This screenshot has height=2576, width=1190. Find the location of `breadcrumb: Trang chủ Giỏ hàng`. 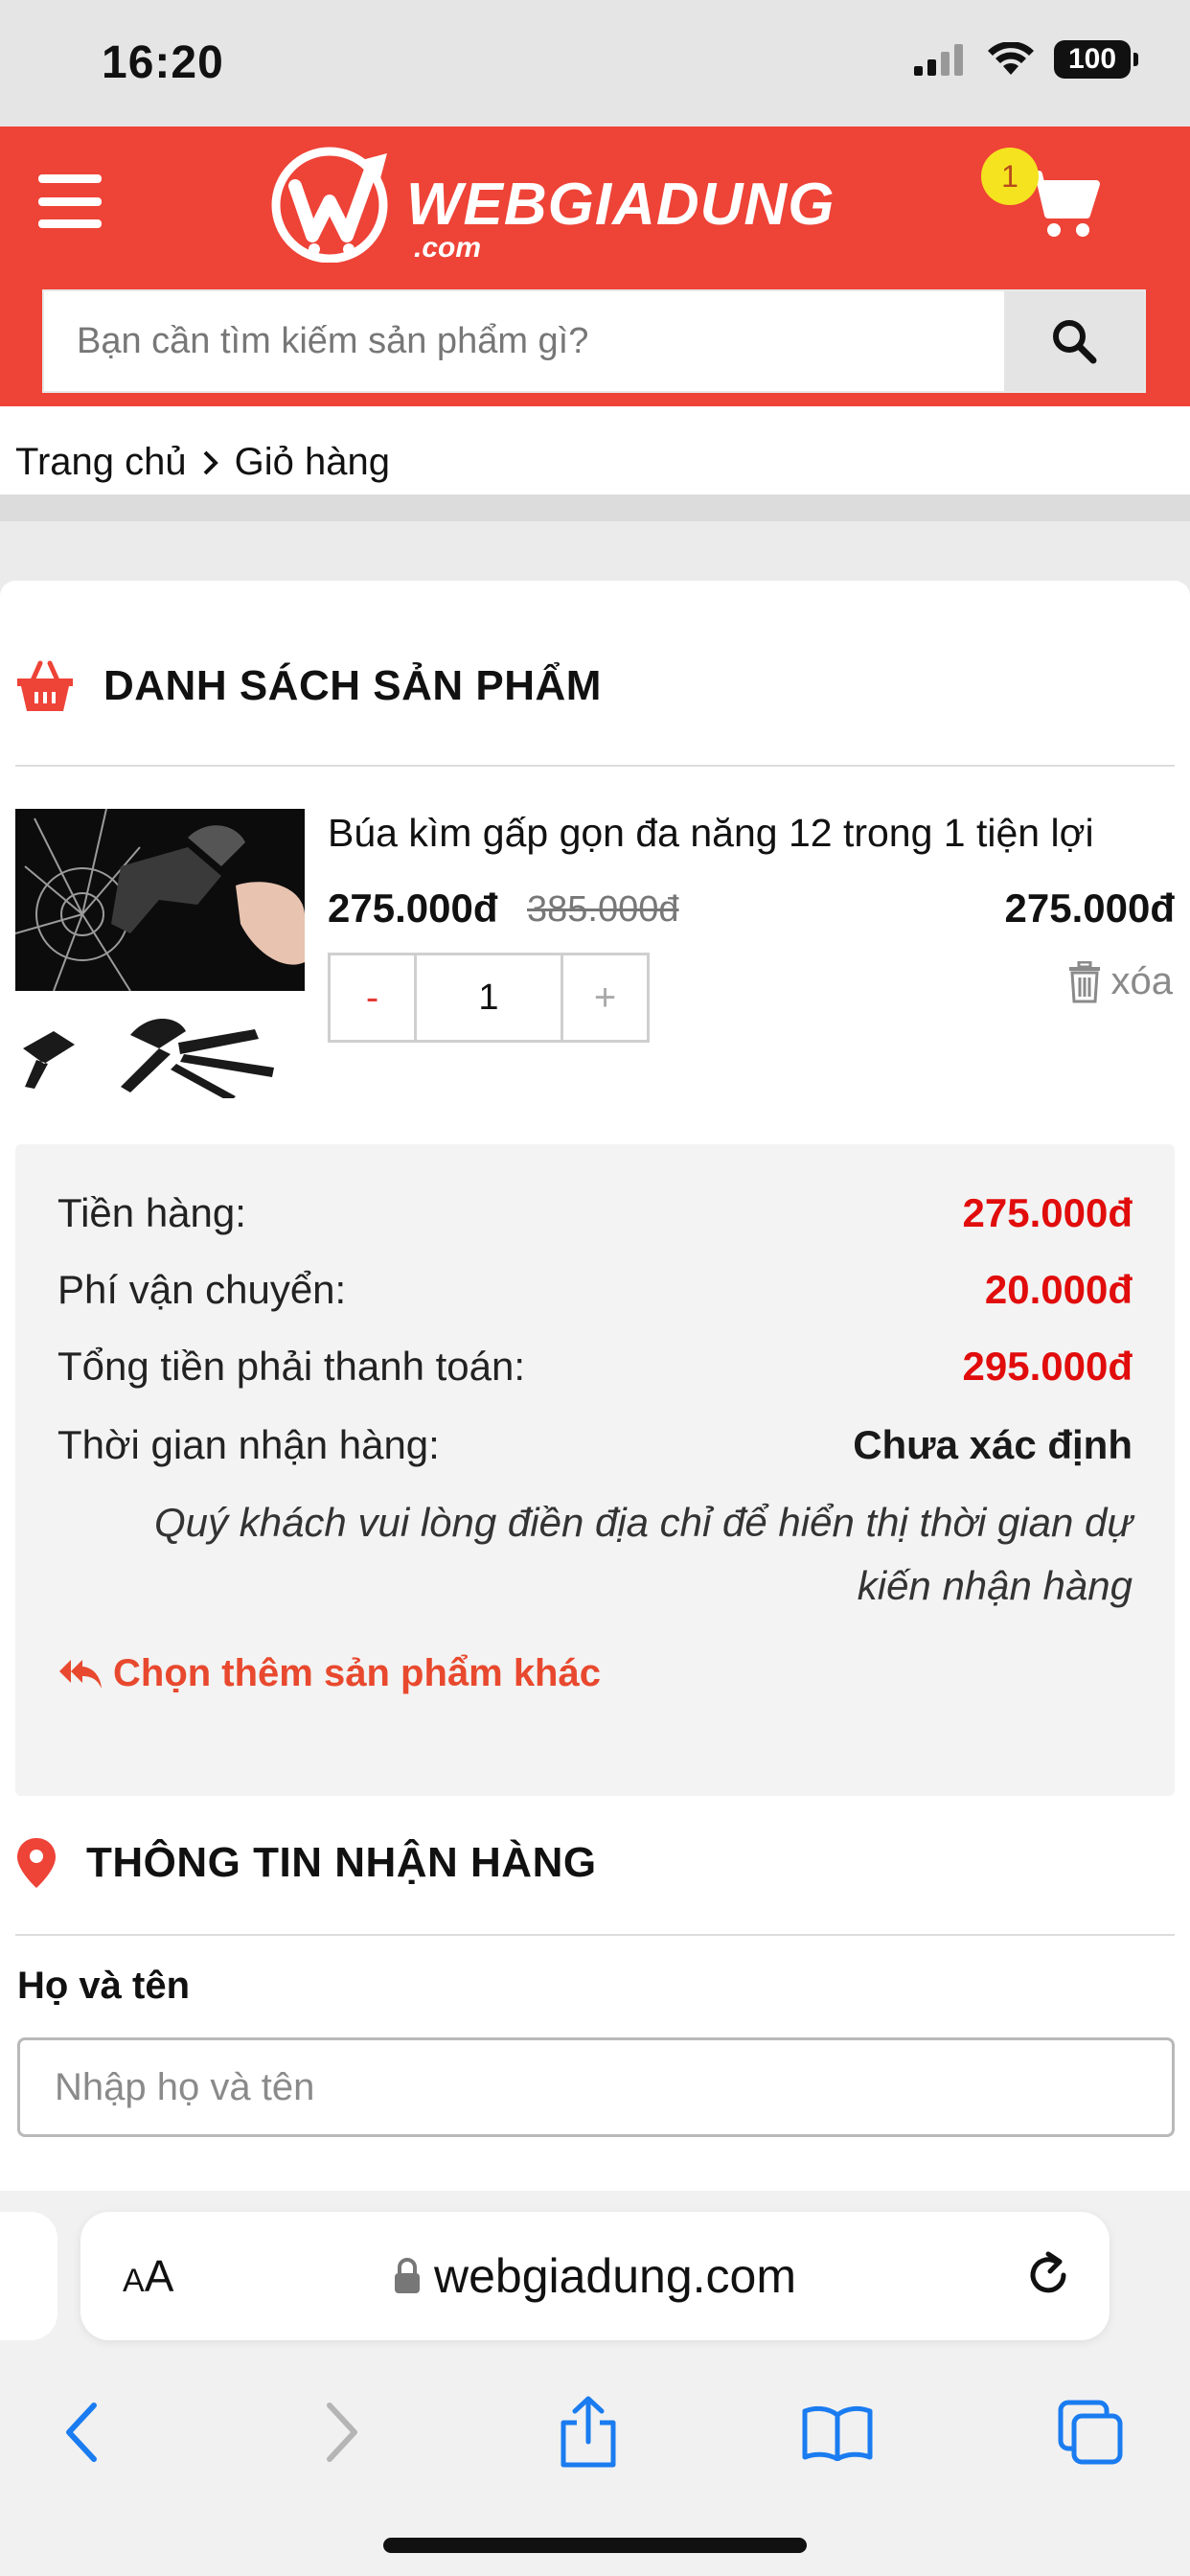

breadcrumb: Trang chủ Giỏ hàng is located at coordinates (203, 462).